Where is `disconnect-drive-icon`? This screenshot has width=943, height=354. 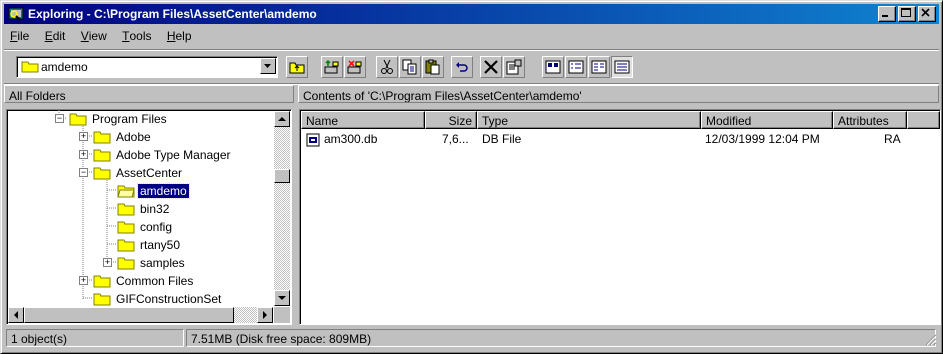
disconnect-drive-icon is located at coordinates (354, 67).